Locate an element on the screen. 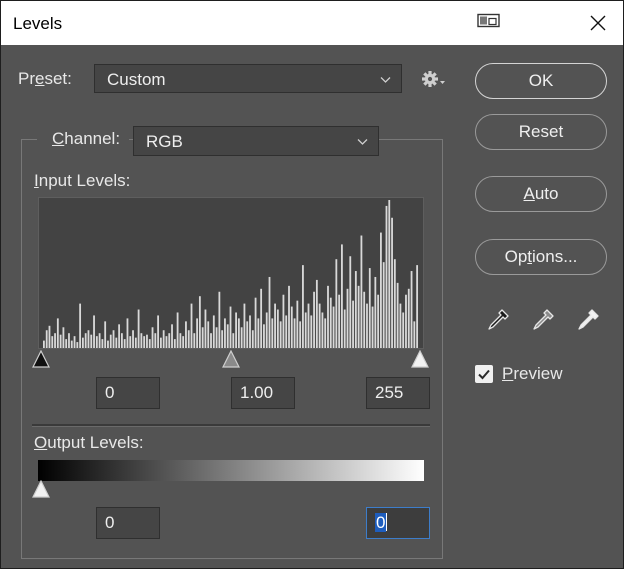 The height and width of the screenshot is (569, 624). input-white-slider is located at coordinates (421, 360).